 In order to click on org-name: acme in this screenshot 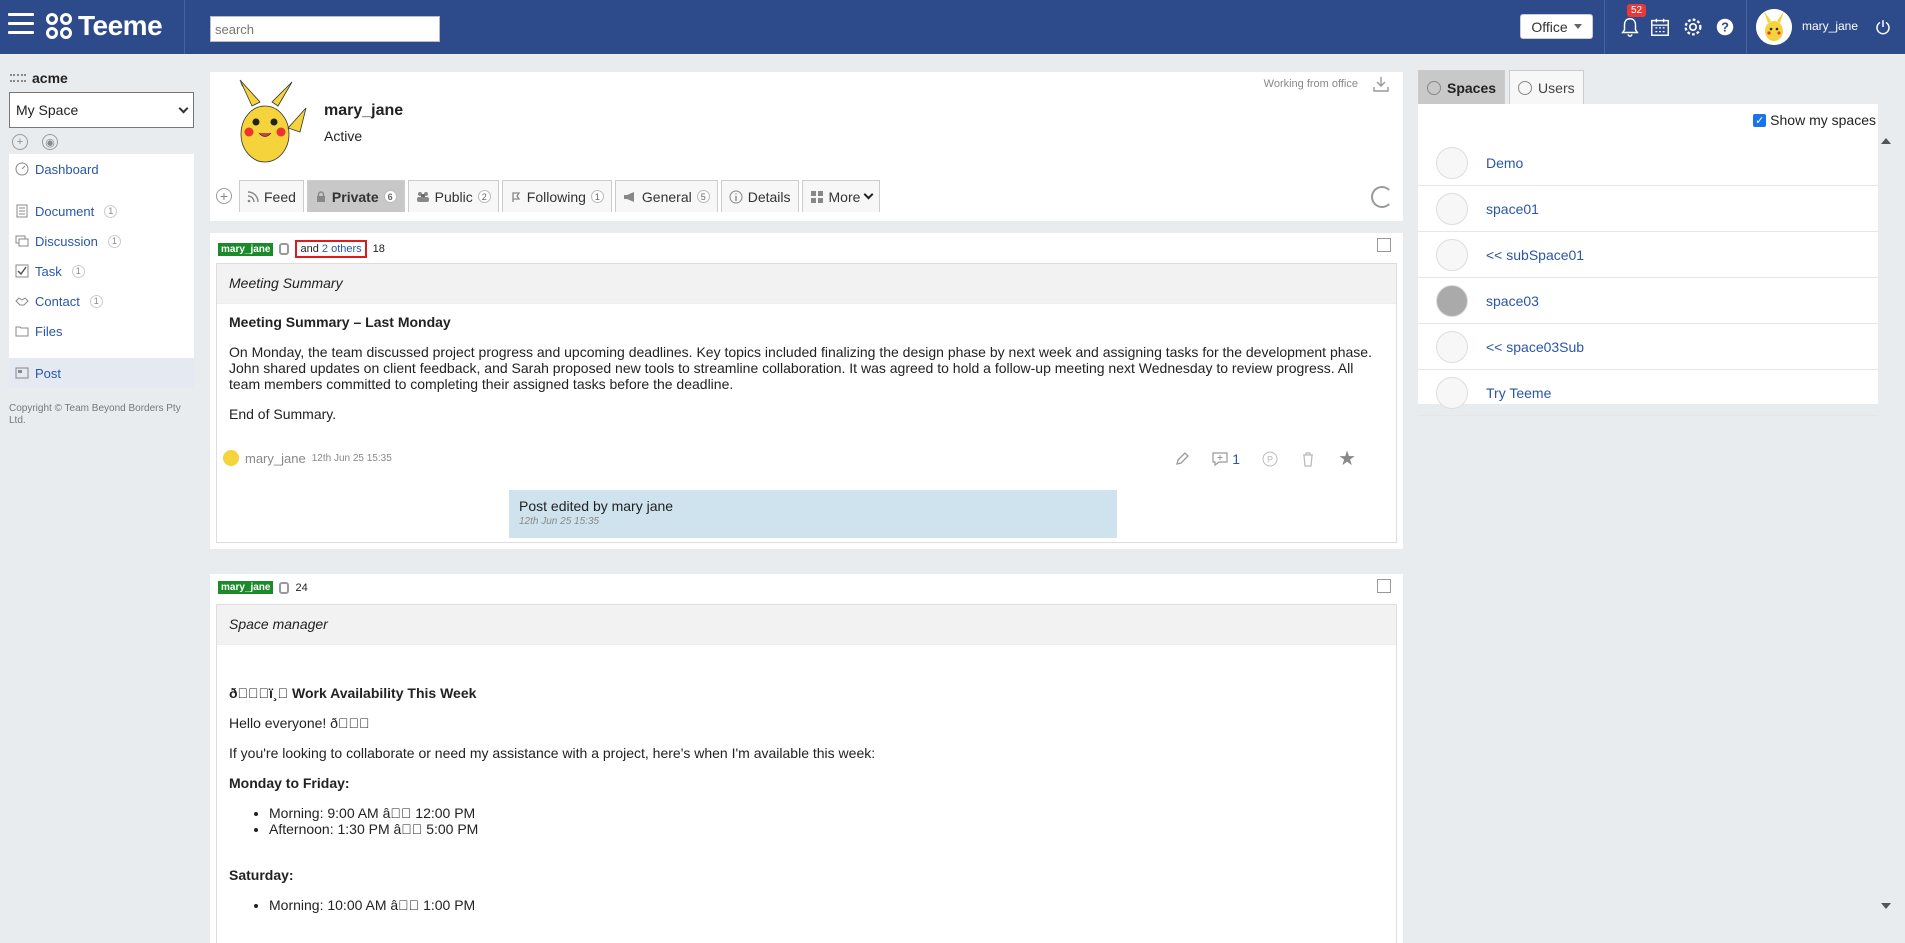, I will do `click(50, 78)`.